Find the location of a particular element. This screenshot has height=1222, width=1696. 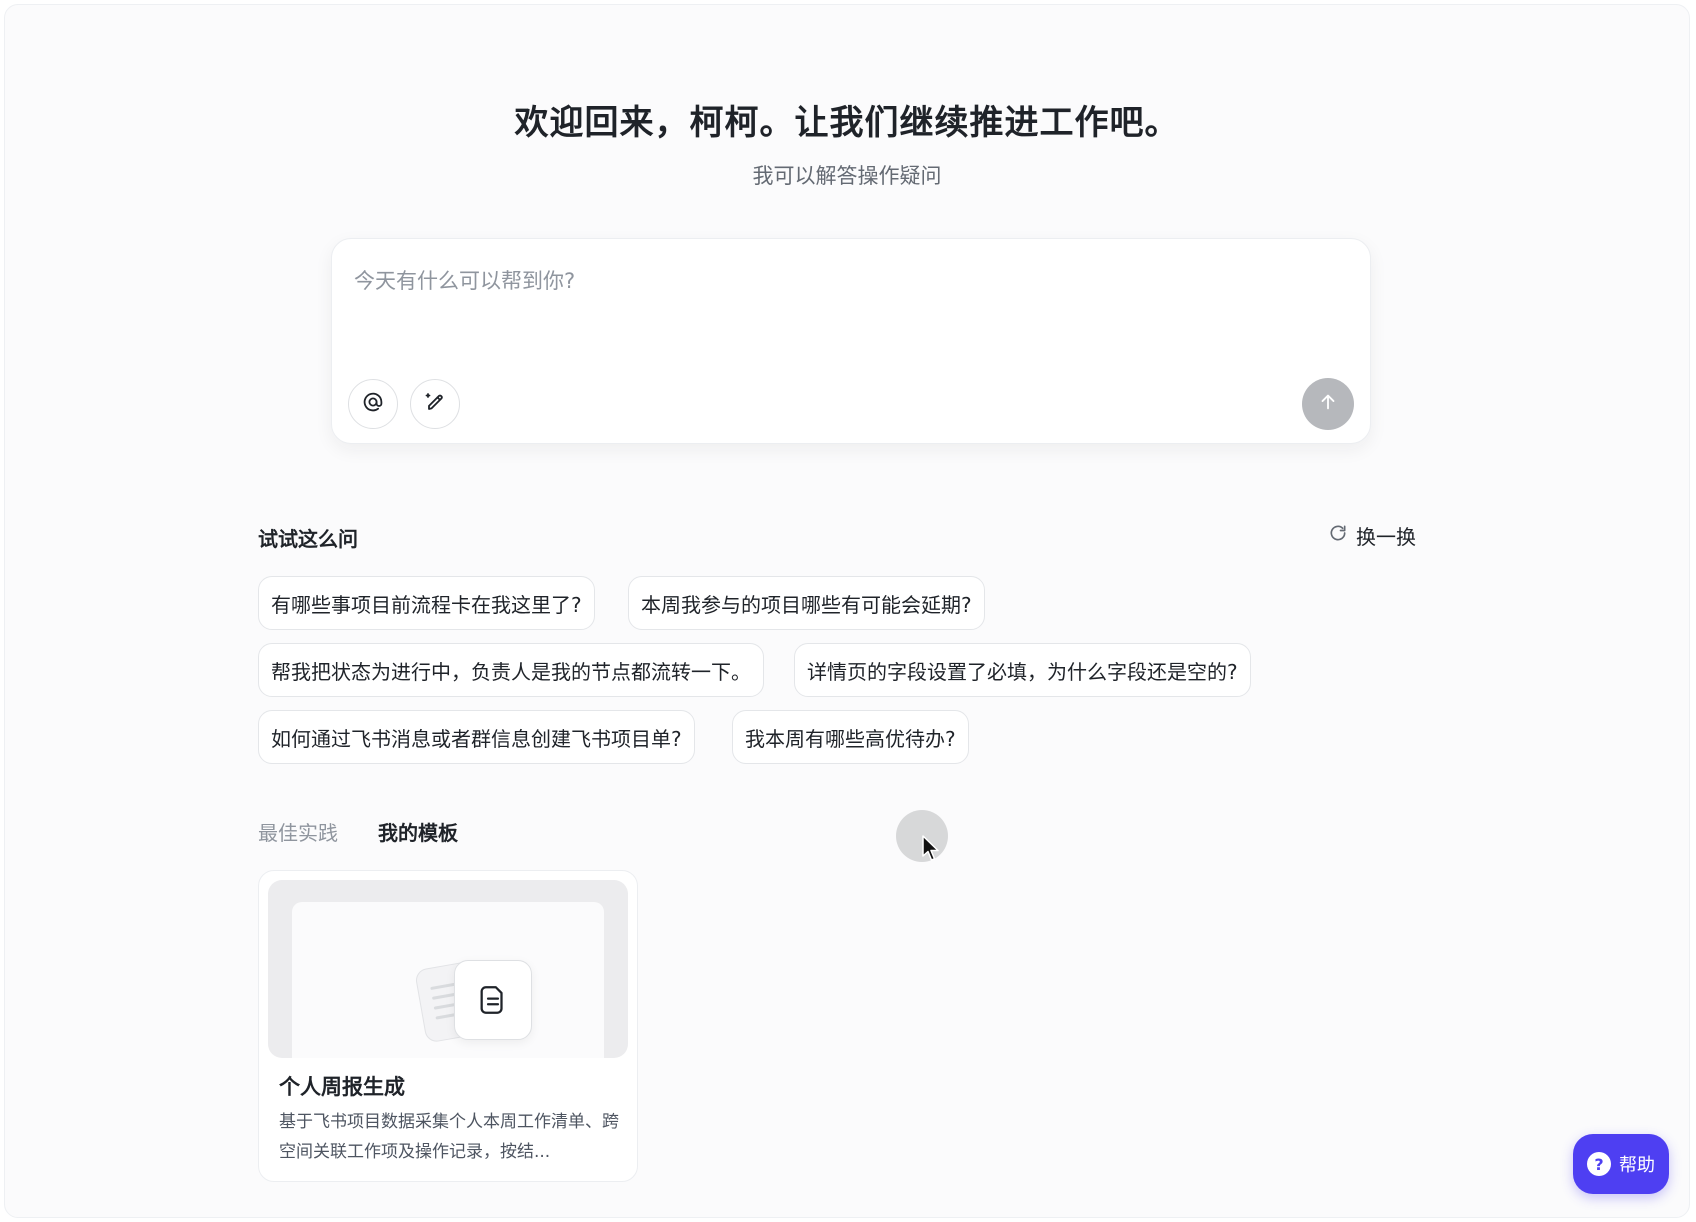

template-tabs: 最佳实践 我的模板 is located at coordinates (358, 831).